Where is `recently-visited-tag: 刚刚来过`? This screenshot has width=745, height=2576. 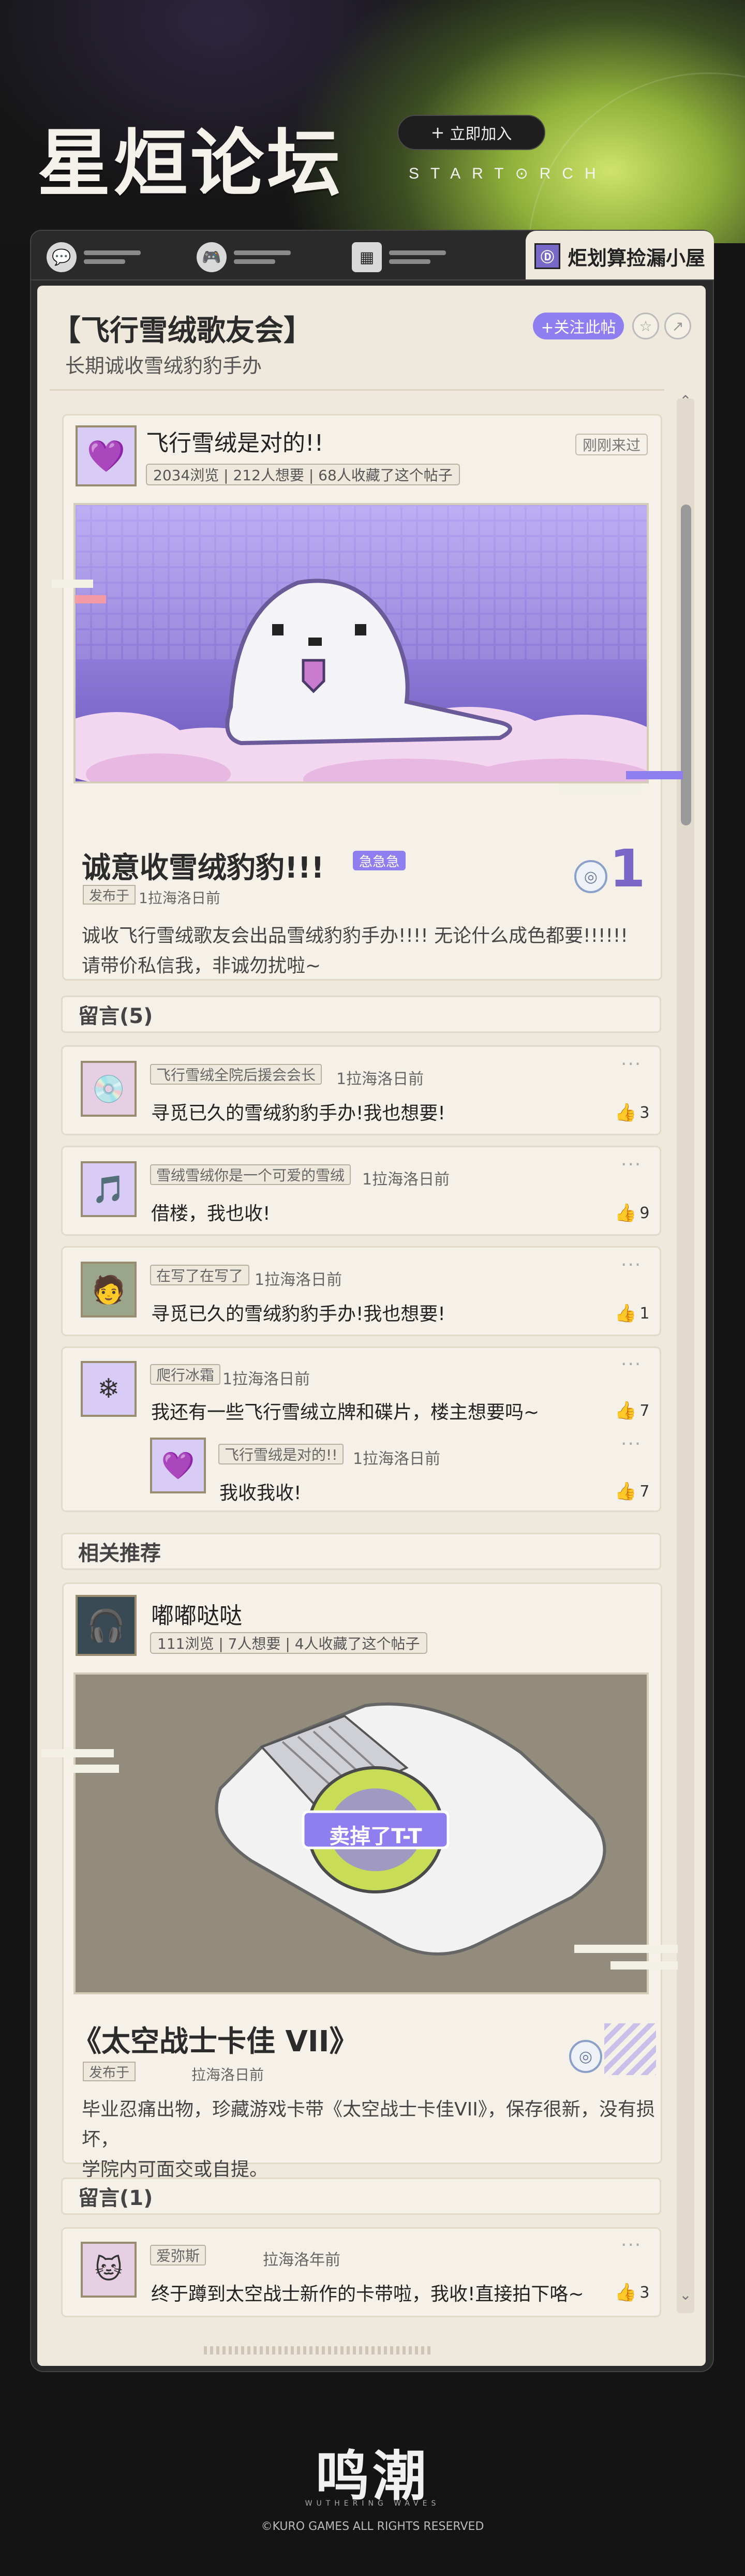
recently-visited-tag: 刚刚来过 is located at coordinates (612, 444).